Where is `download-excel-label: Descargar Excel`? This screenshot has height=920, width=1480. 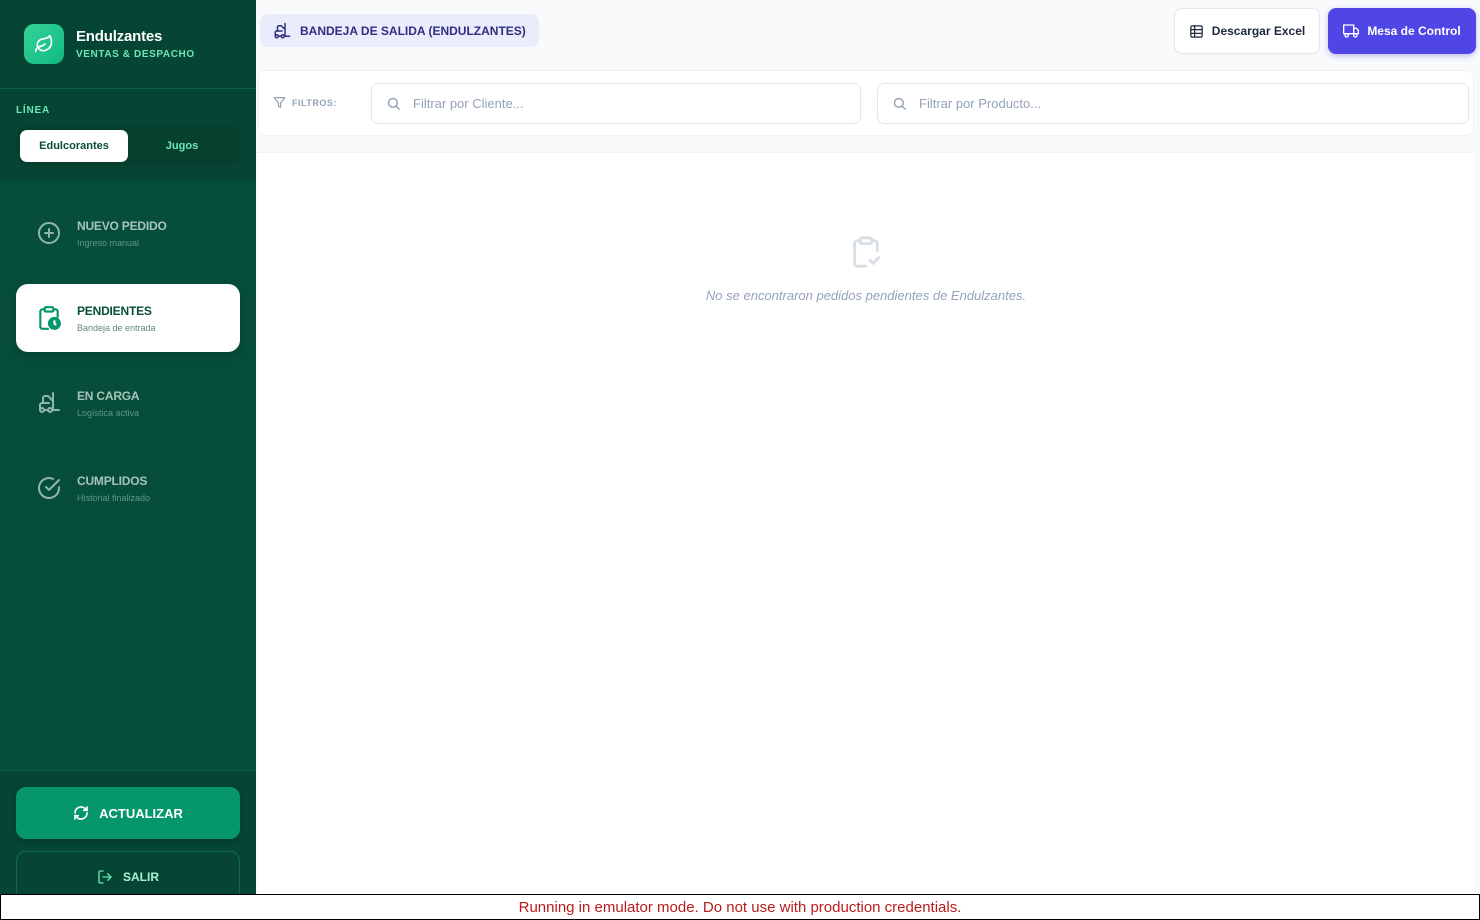 download-excel-label: Descargar Excel is located at coordinates (1258, 31).